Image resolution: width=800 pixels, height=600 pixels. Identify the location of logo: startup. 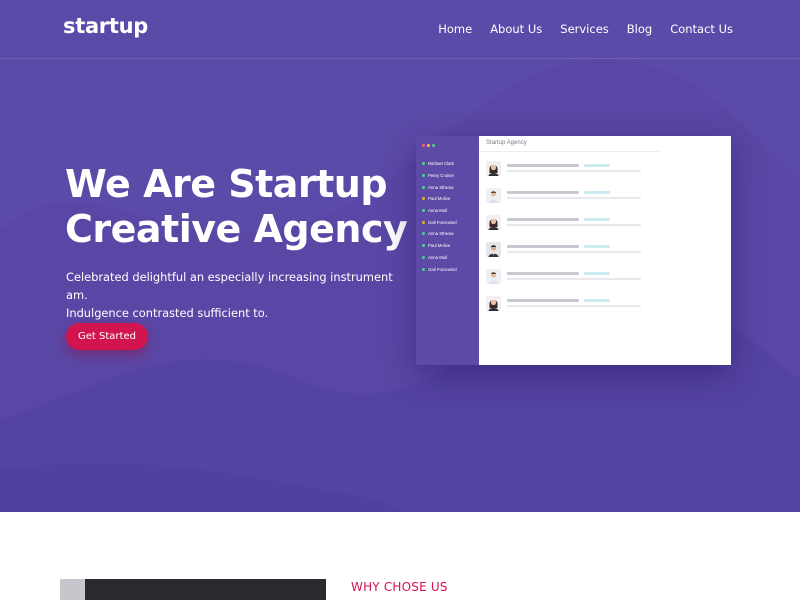
(105, 26).